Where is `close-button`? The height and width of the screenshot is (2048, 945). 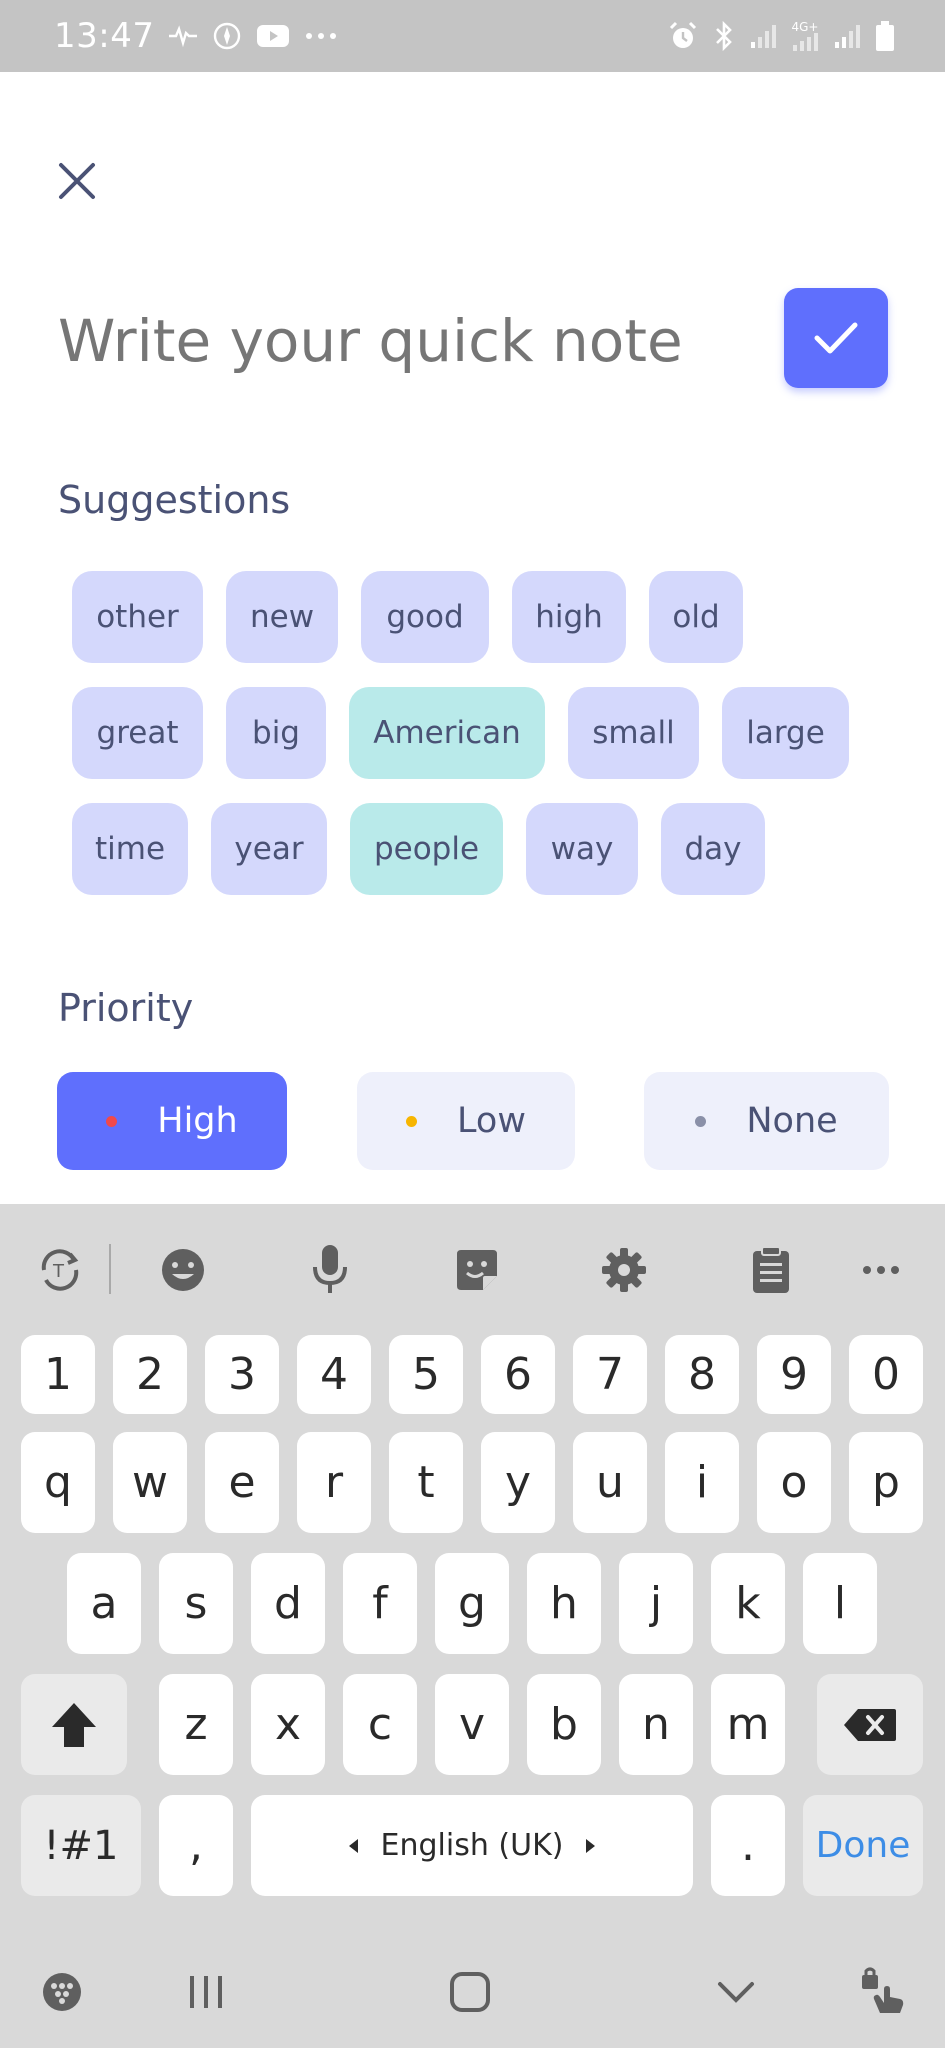 close-button is located at coordinates (77, 181).